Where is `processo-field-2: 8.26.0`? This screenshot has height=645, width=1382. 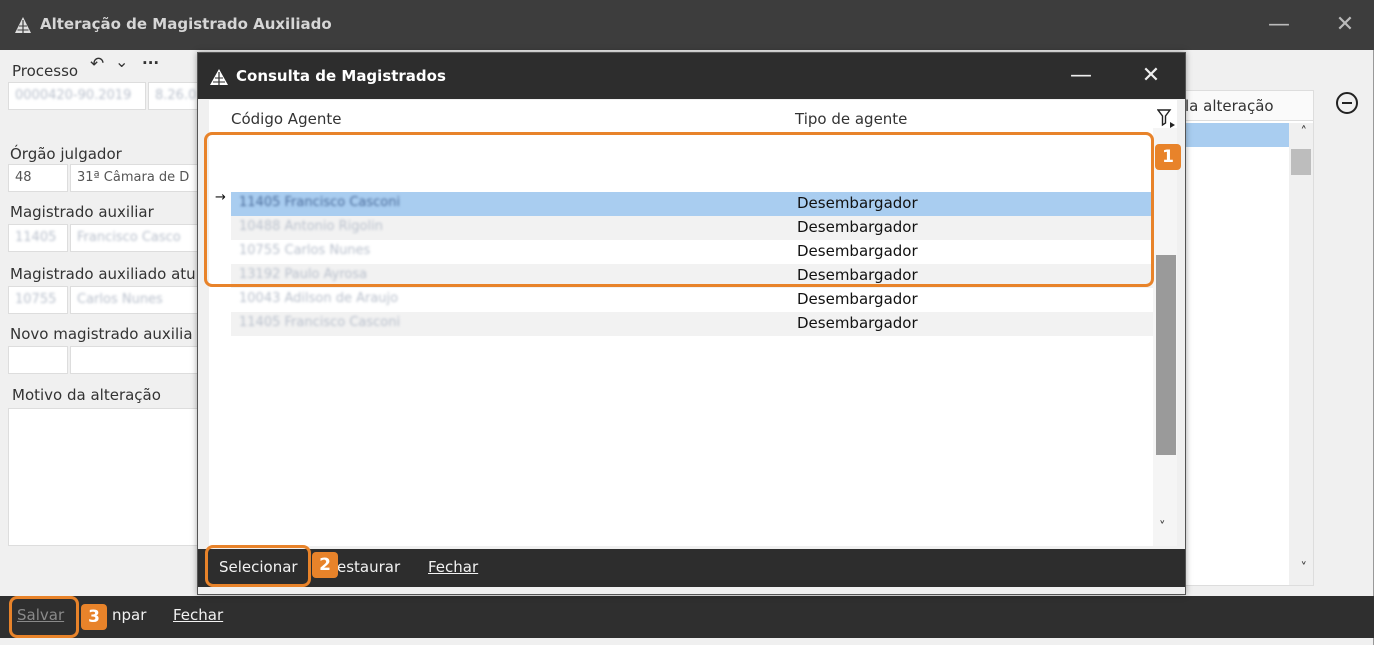
processo-field-2: 8.26.0 is located at coordinates (173, 96).